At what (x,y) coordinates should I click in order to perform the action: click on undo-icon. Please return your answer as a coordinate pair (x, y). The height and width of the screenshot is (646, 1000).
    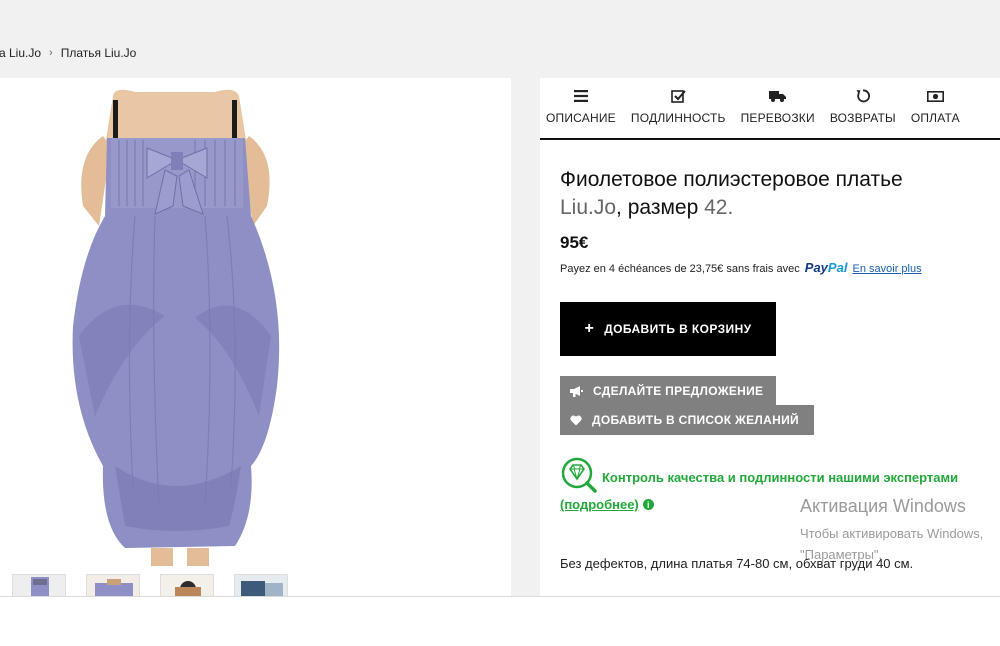
    Looking at the image, I should click on (863, 96).